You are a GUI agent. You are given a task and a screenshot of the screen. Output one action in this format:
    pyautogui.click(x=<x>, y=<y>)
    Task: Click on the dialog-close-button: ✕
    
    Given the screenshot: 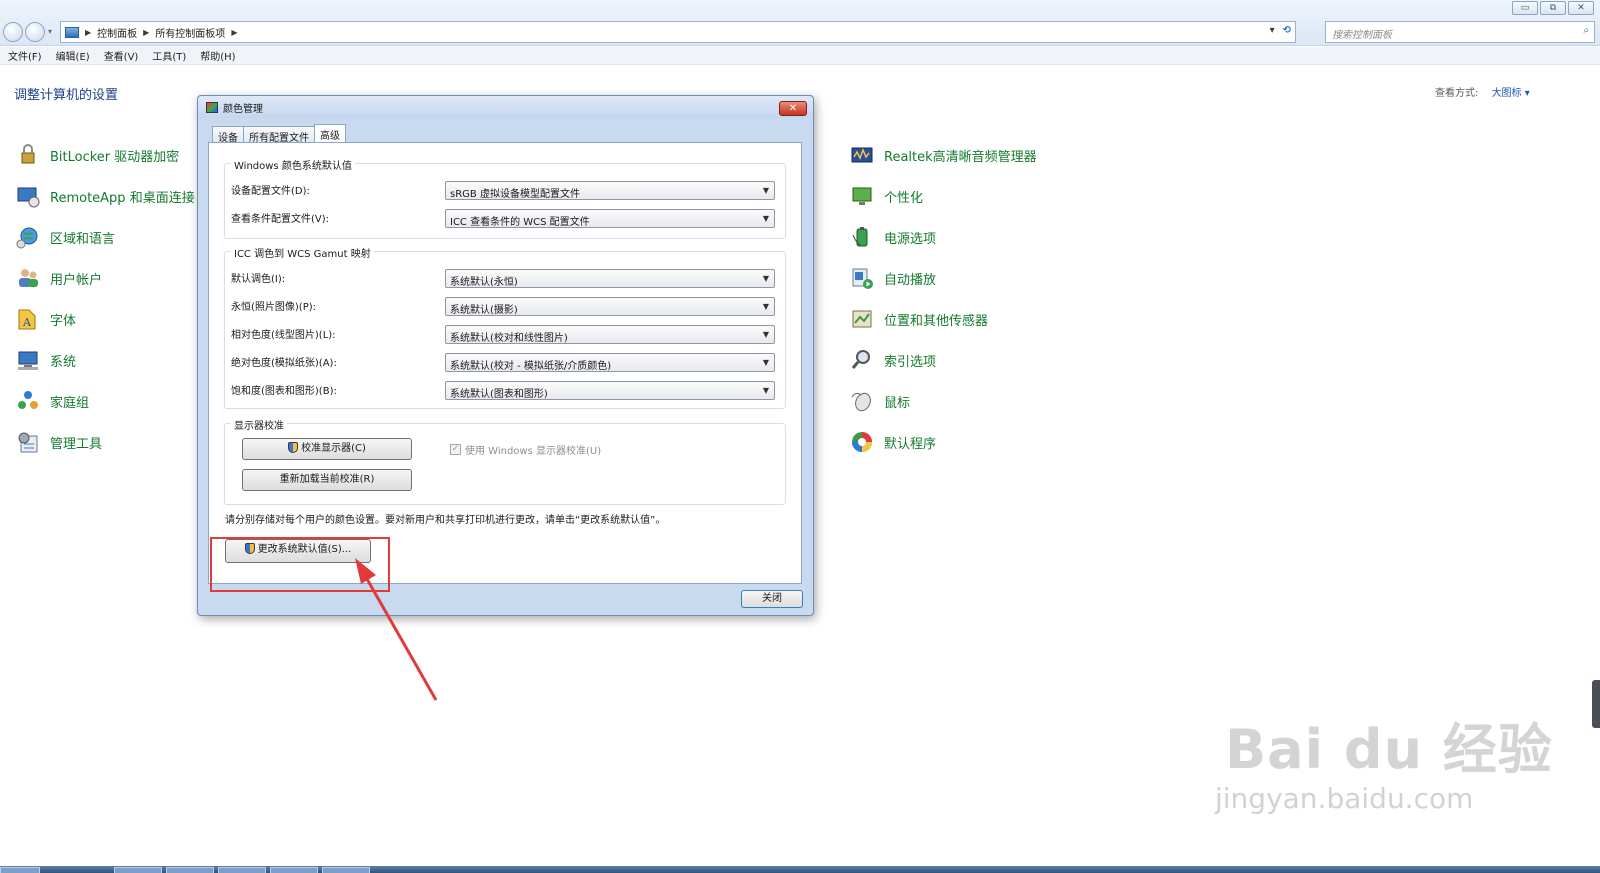 What is the action you would take?
    pyautogui.click(x=793, y=108)
    